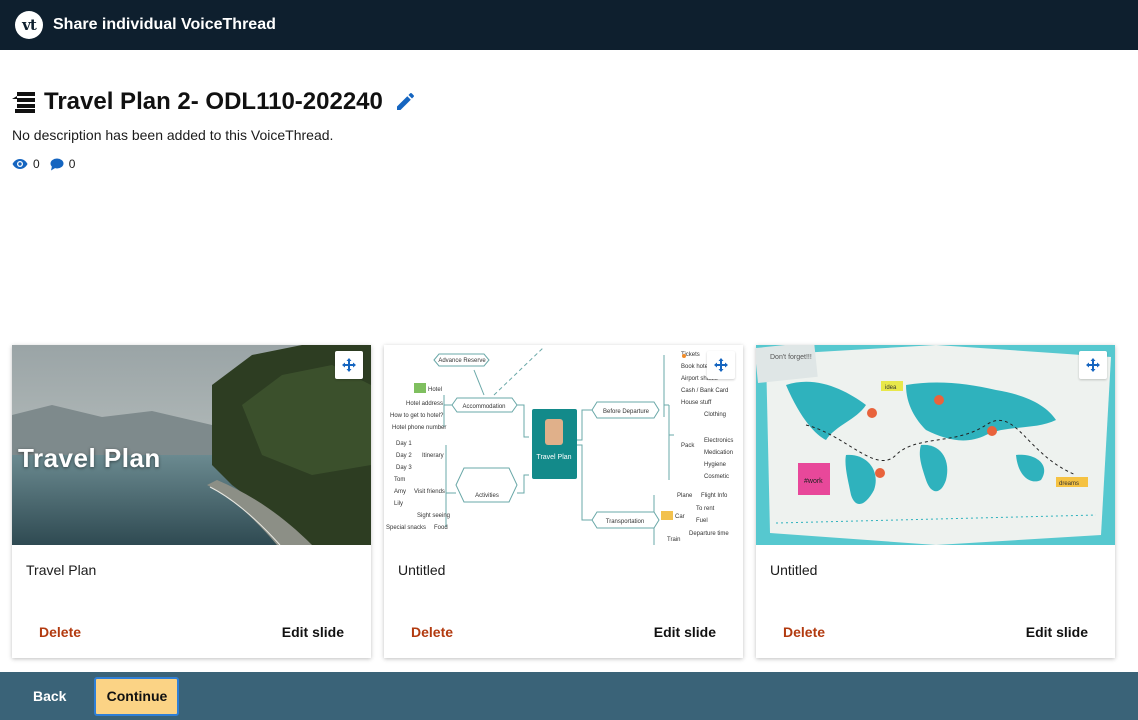  Describe the element at coordinates (680, 517) in the screenshot. I see `svg-text: Car` at that location.